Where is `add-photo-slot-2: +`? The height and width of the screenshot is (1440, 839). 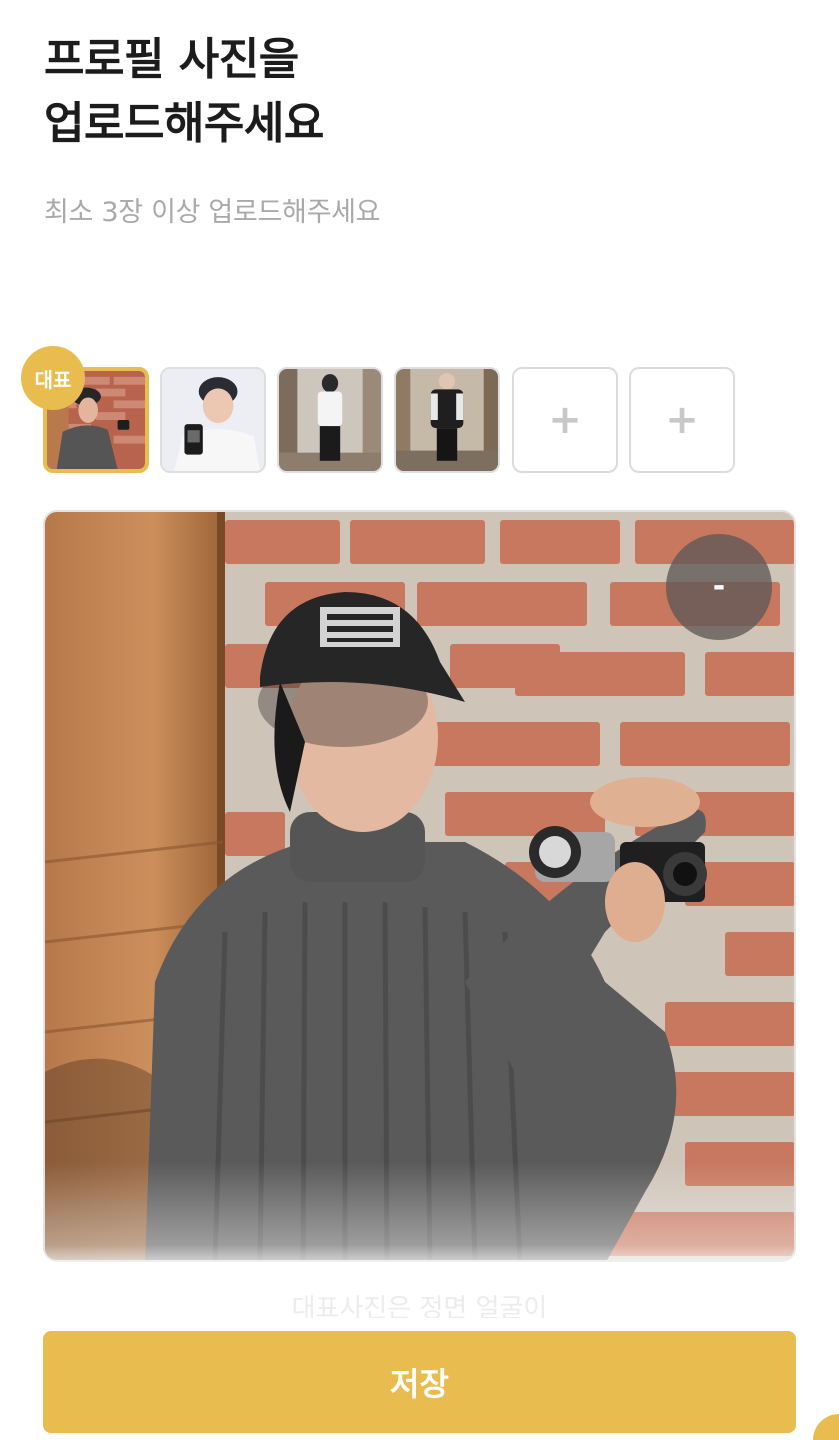 add-photo-slot-2: + is located at coordinates (682, 420).